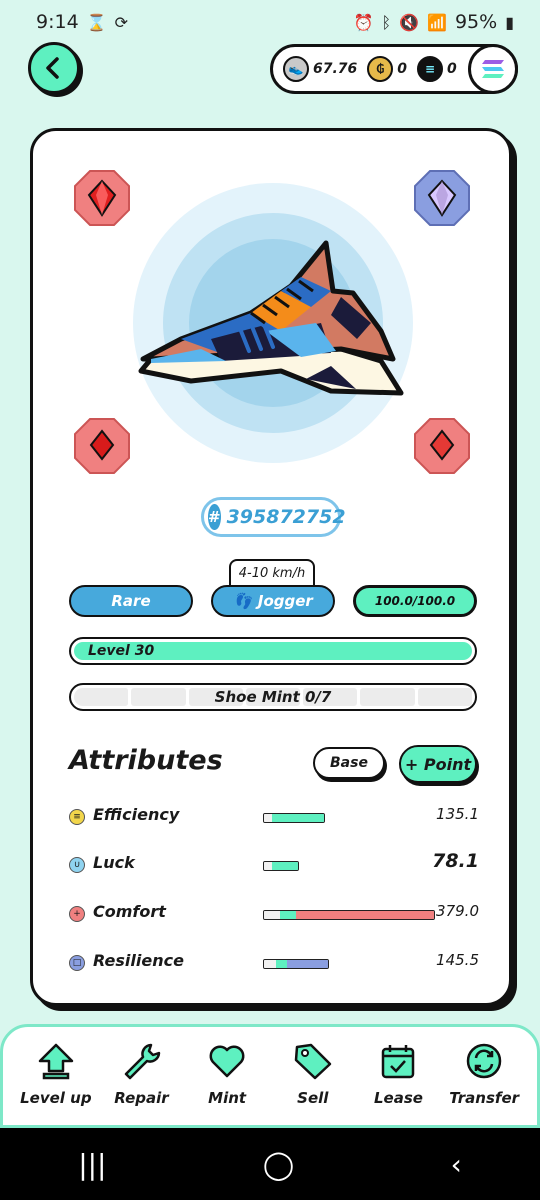  What do you see at coordinates (402, 69) in the screenshot?
I see `gmt-amount: 0` at bounding box center [402, 69].